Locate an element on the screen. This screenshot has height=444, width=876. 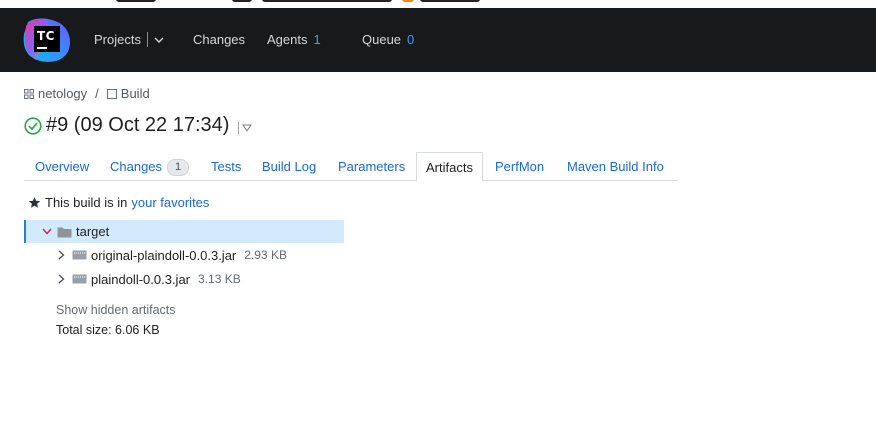
top-cropped-strip is located at coordinates (438, 4).